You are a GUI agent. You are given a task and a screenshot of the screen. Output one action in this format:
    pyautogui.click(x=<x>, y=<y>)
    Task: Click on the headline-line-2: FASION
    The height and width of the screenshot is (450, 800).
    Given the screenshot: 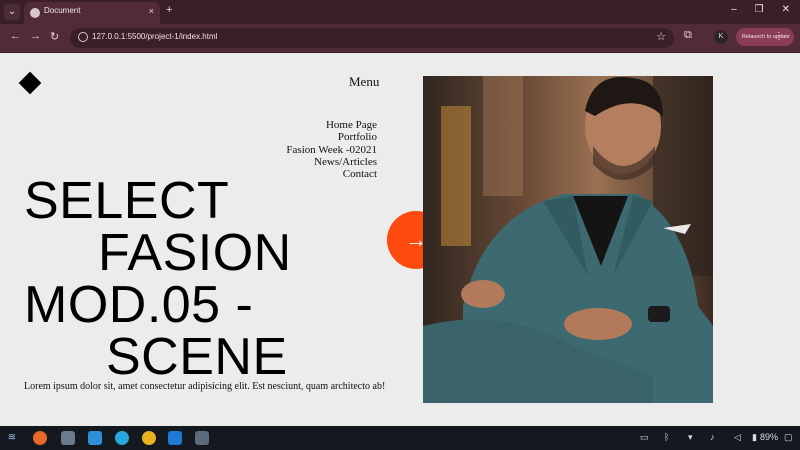 What is the action you would take?
    pyautogui.click(x=195, y=253)
    